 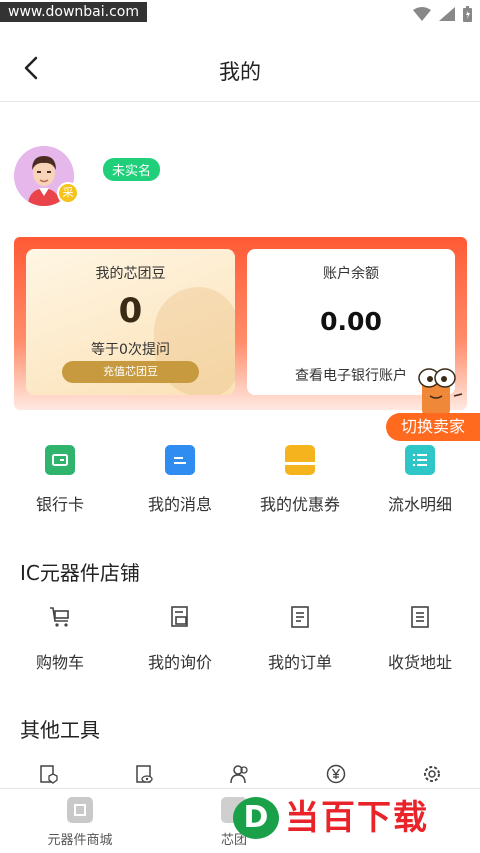 I want to click on balance-value: 0.00, so click(x=351, y=321).